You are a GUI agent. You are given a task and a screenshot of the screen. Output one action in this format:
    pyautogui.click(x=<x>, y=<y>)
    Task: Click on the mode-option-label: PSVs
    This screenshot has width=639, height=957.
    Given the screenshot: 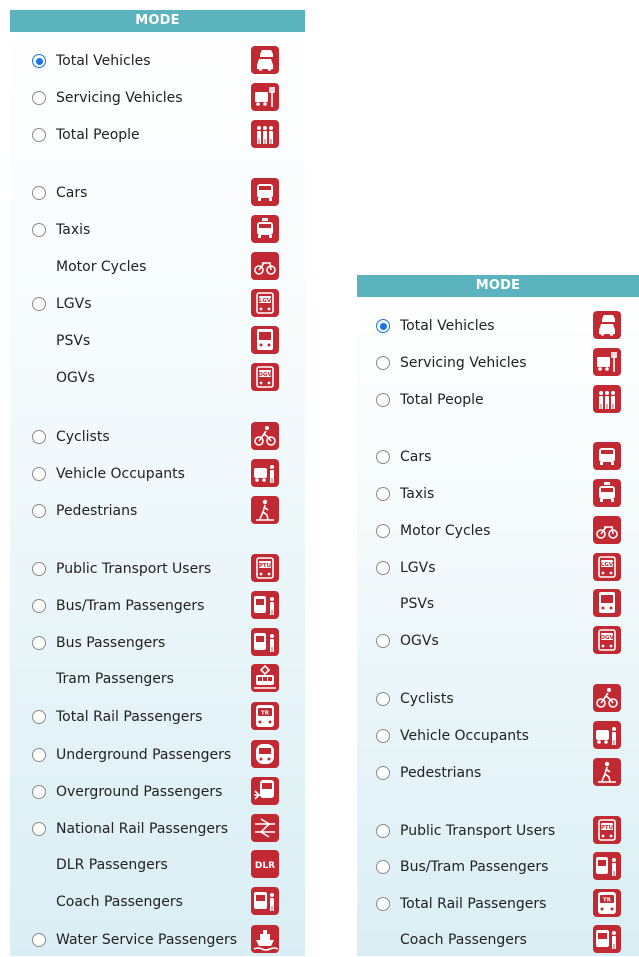 What is the action you would take?
    pyautogui.click(x=417, y=604)
    